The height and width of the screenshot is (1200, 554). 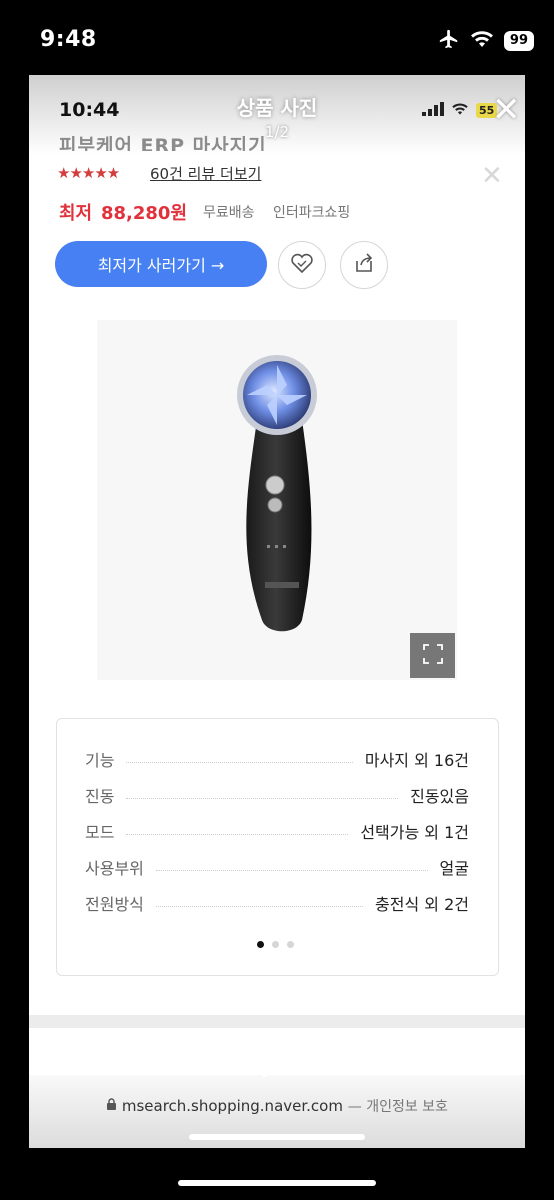 I want to click on buy-lowest-price-button: 최저가 사러가기 →, so click(x=161, y=264).